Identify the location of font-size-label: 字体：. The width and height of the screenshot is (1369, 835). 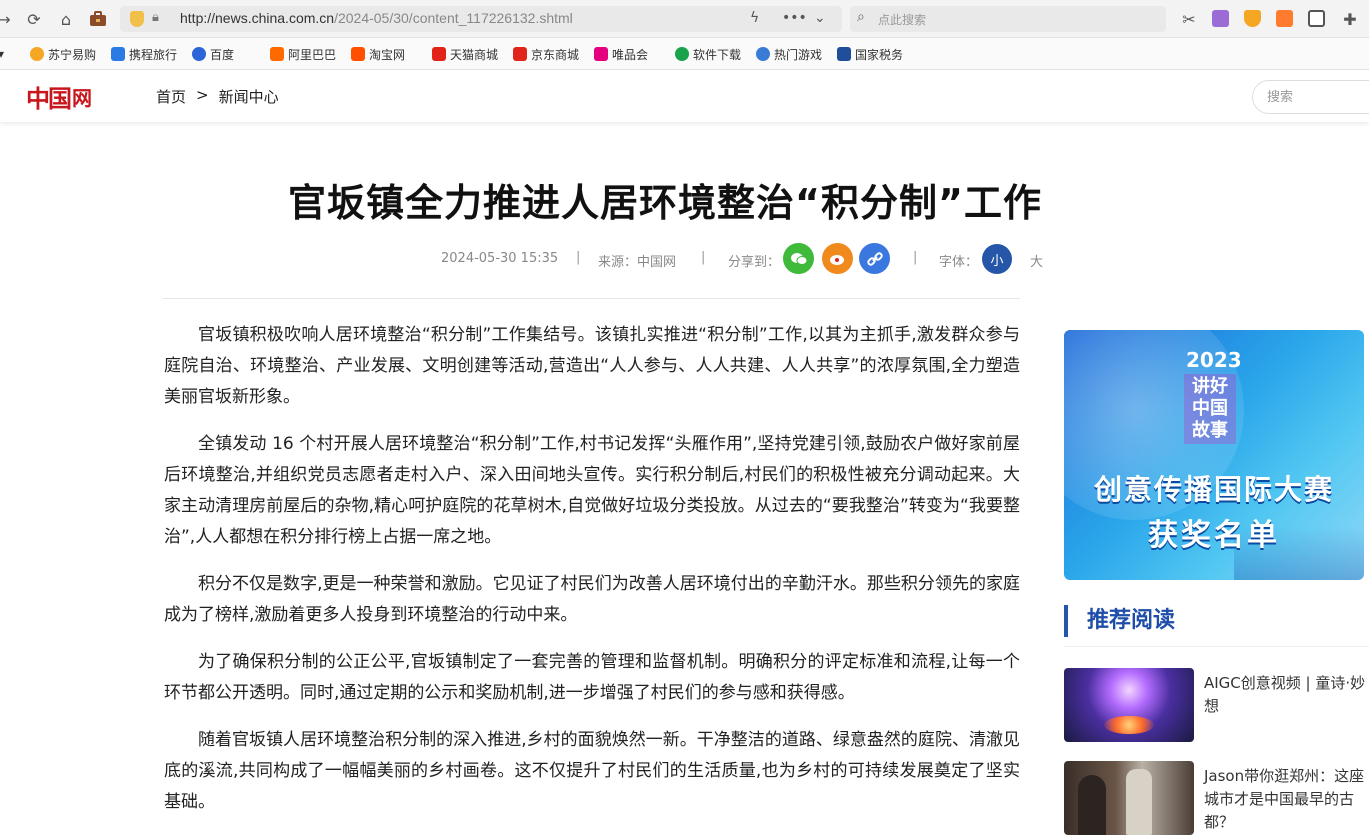
(959, 262).